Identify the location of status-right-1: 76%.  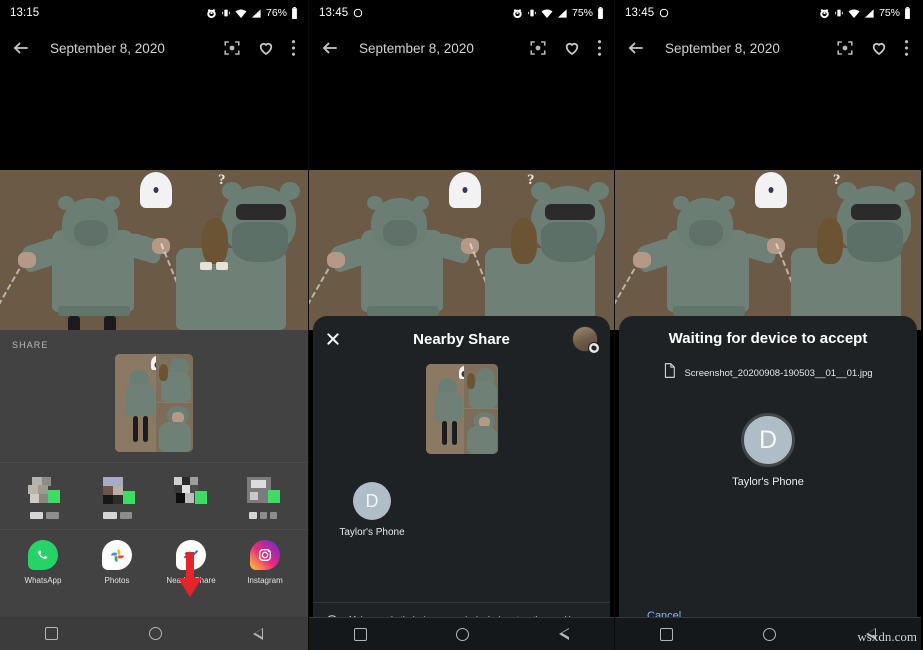
(252, 13).